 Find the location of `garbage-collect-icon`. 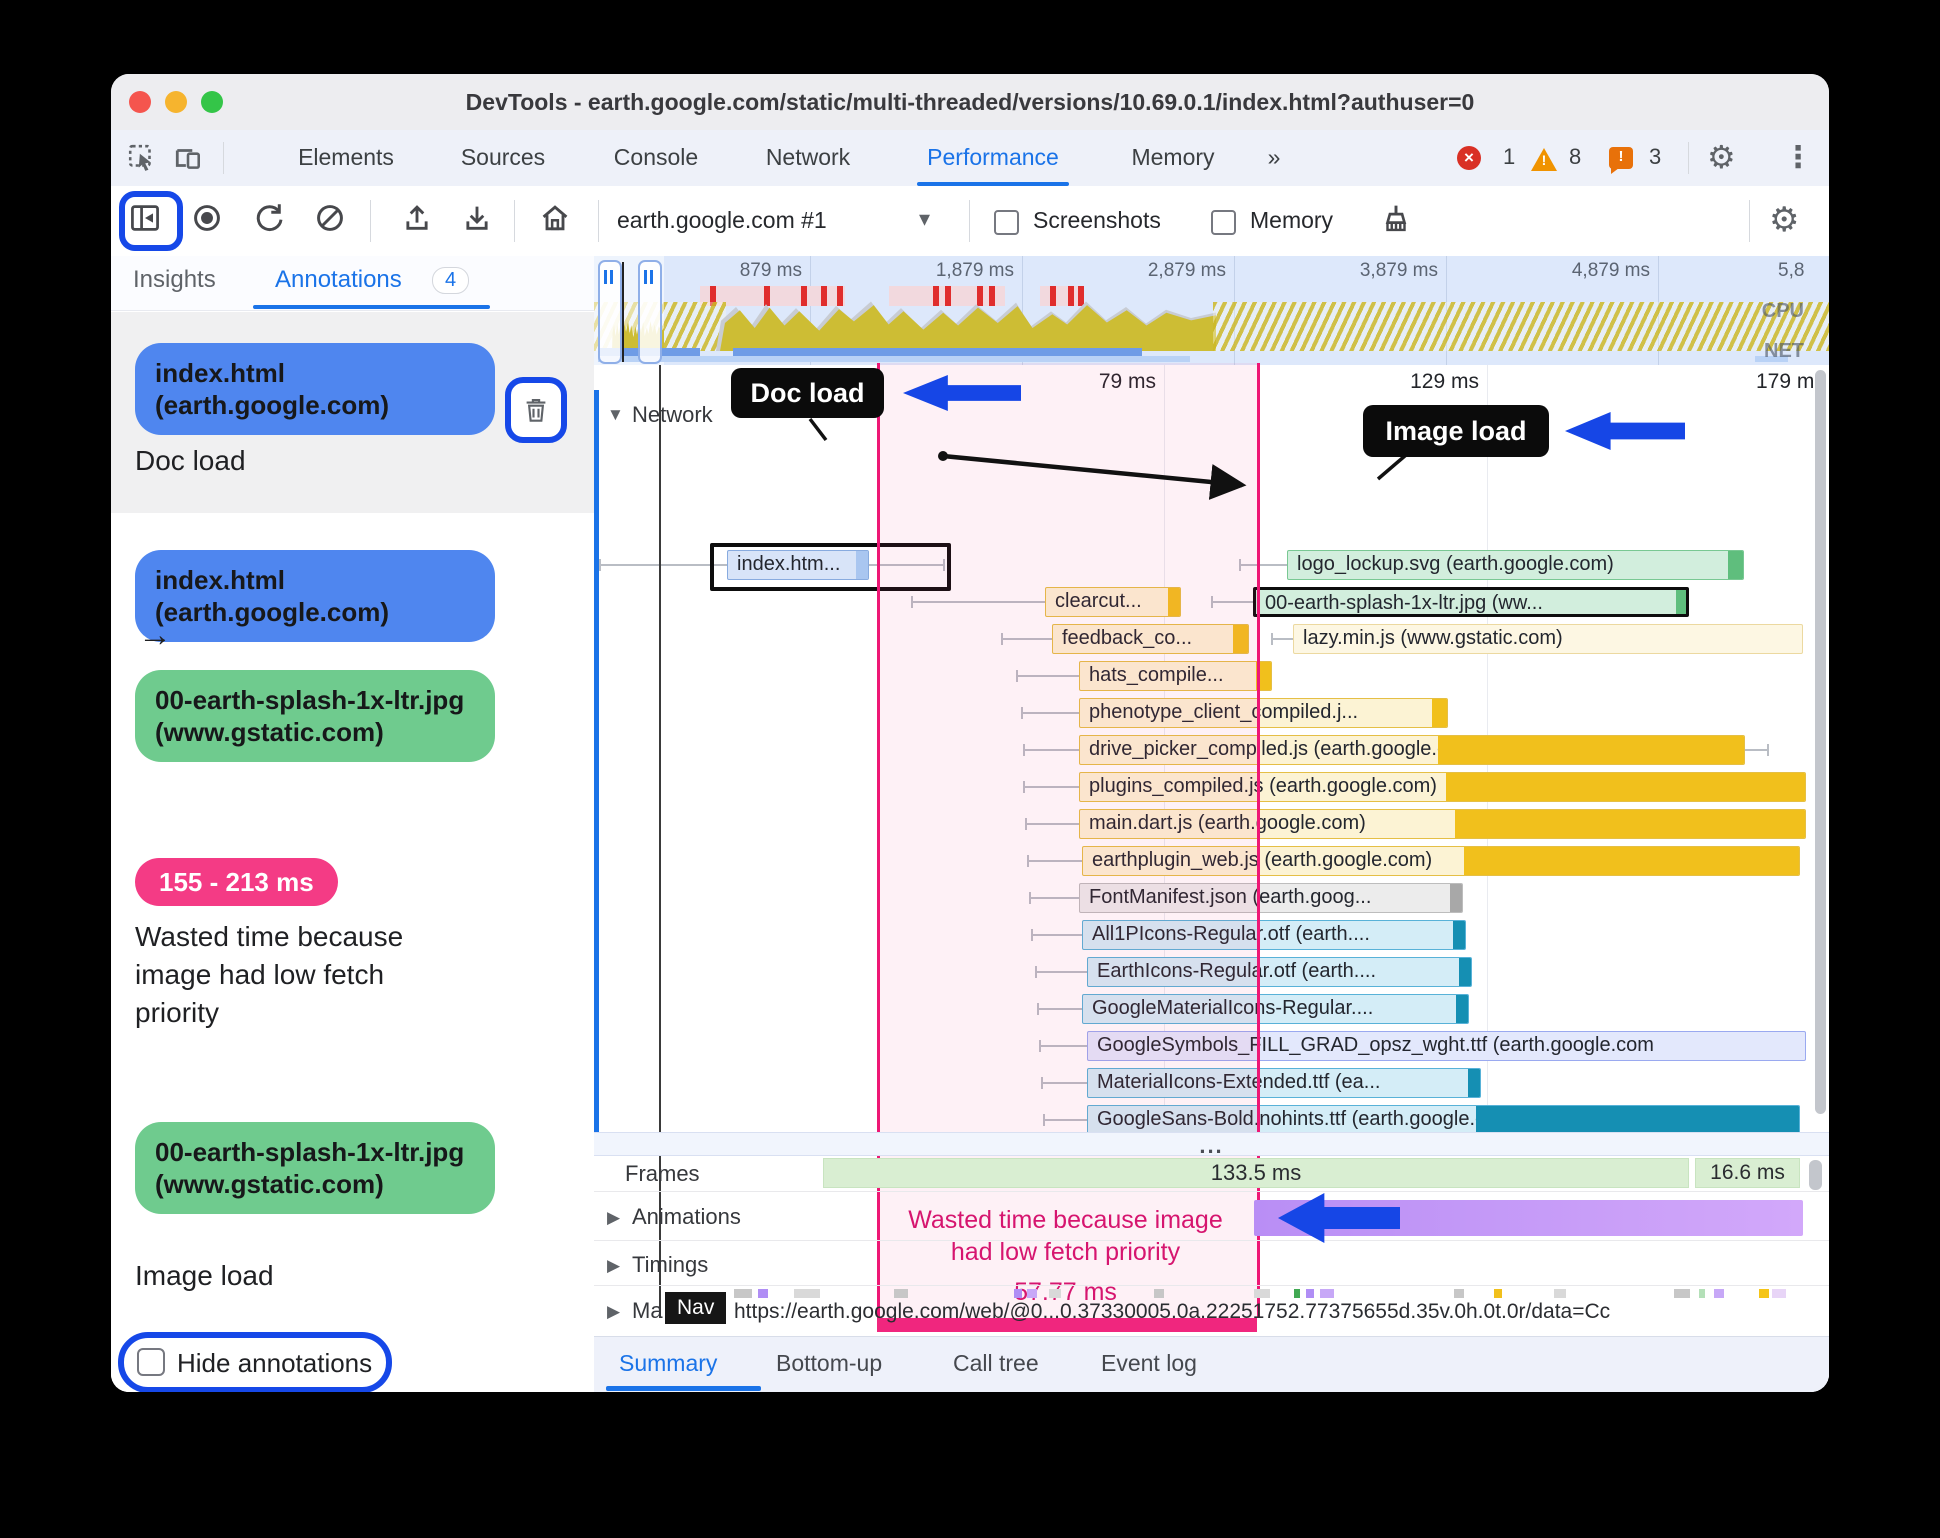

garbage-collect-icon is located at coordinates (1396, 219).